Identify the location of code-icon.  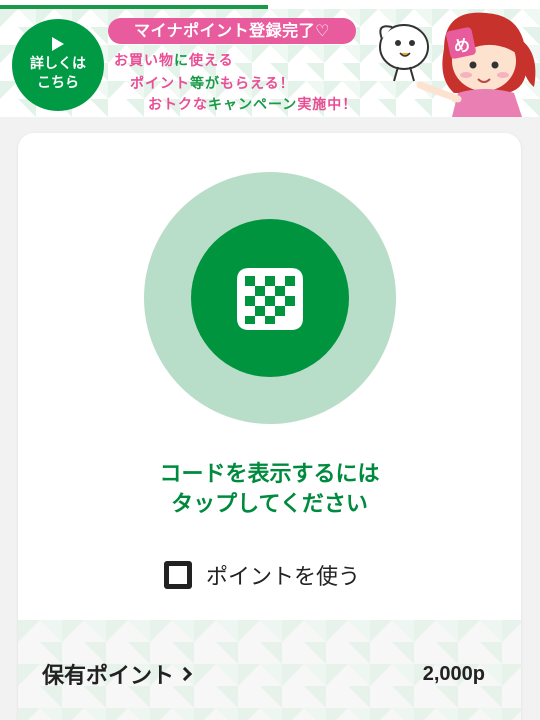
(270, 299).